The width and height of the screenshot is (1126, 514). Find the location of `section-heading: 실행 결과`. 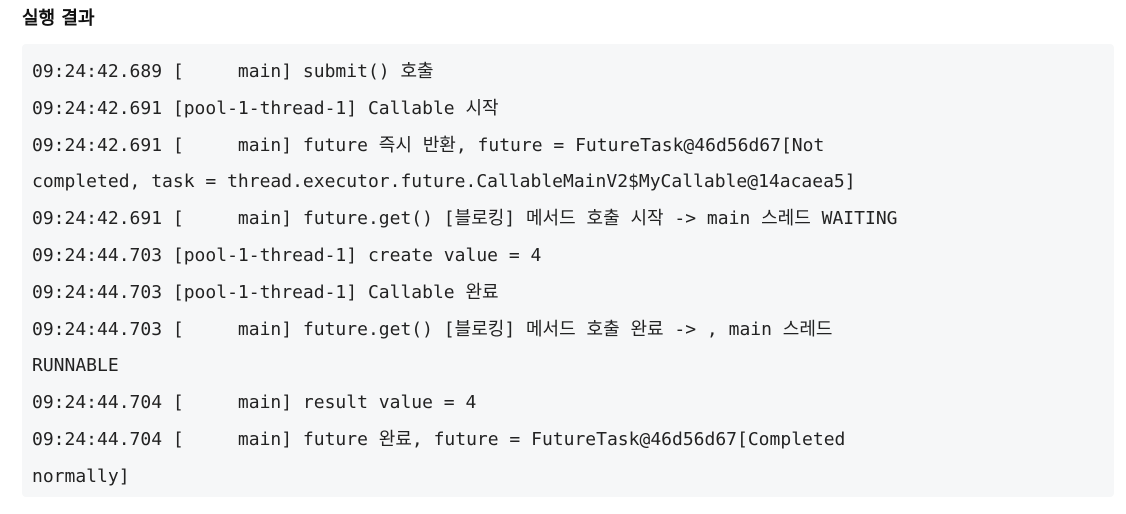

section-heading: 실행 결과 is located at coordinates (58, 18).